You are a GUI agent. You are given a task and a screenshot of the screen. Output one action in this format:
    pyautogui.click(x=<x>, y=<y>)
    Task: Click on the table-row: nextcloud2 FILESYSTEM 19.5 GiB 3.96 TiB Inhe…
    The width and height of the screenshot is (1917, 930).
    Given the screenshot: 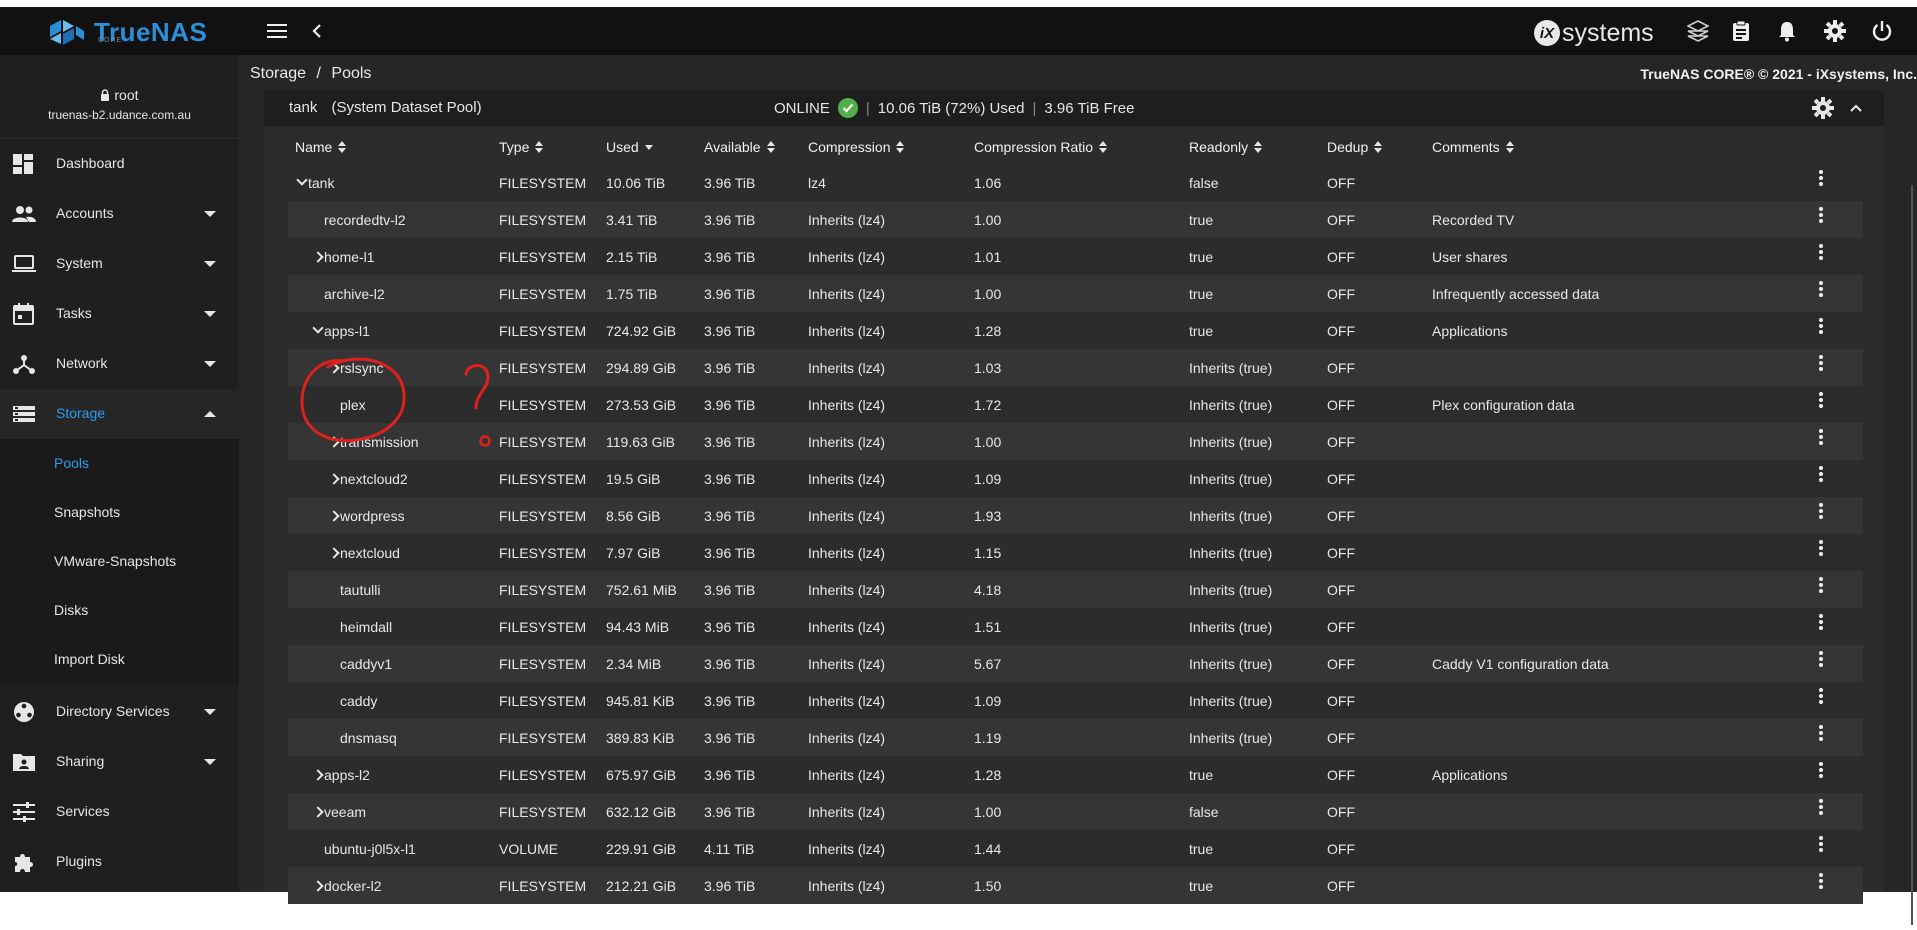 What is the action you would take?
    pyautogui.click(x=1075, y=478)
    